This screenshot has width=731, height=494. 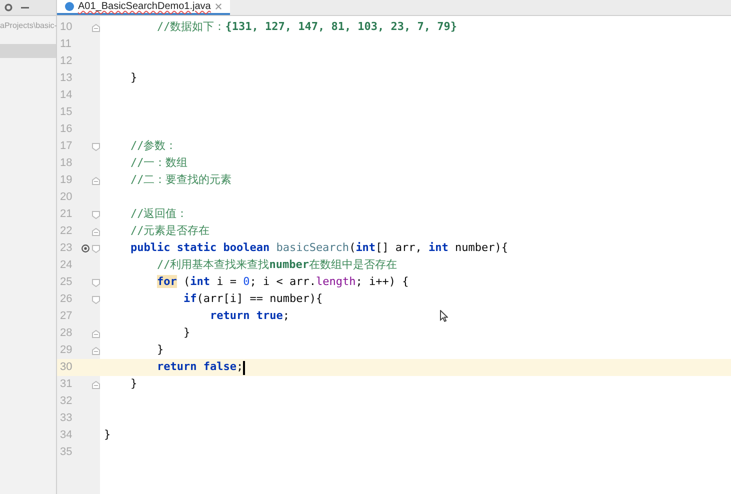 I want to click on line-number: 15, so click(x=66, y=112).